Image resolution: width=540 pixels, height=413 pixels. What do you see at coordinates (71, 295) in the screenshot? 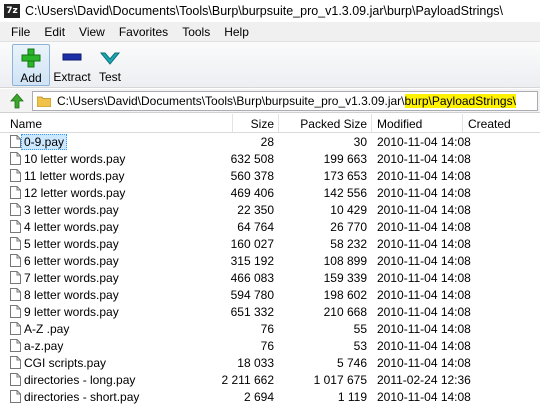
I see `file-name-text: 8 letter words.pay` at bounding box center [71, 295].